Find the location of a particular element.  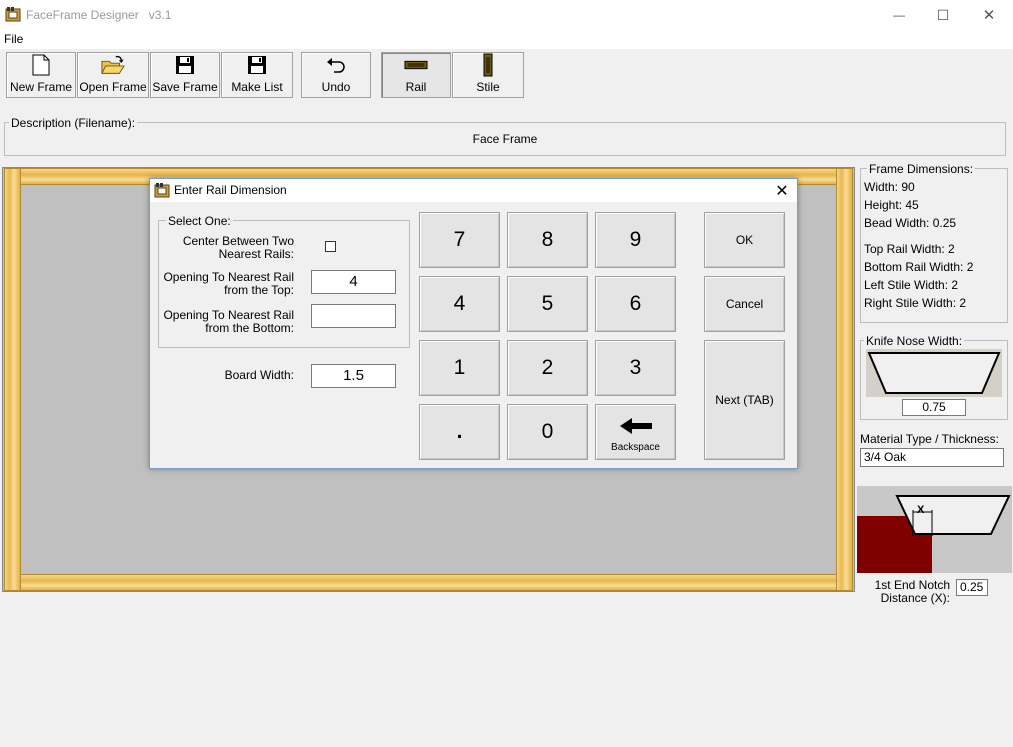

key-3: 3 is located at coordinates (635, 368).